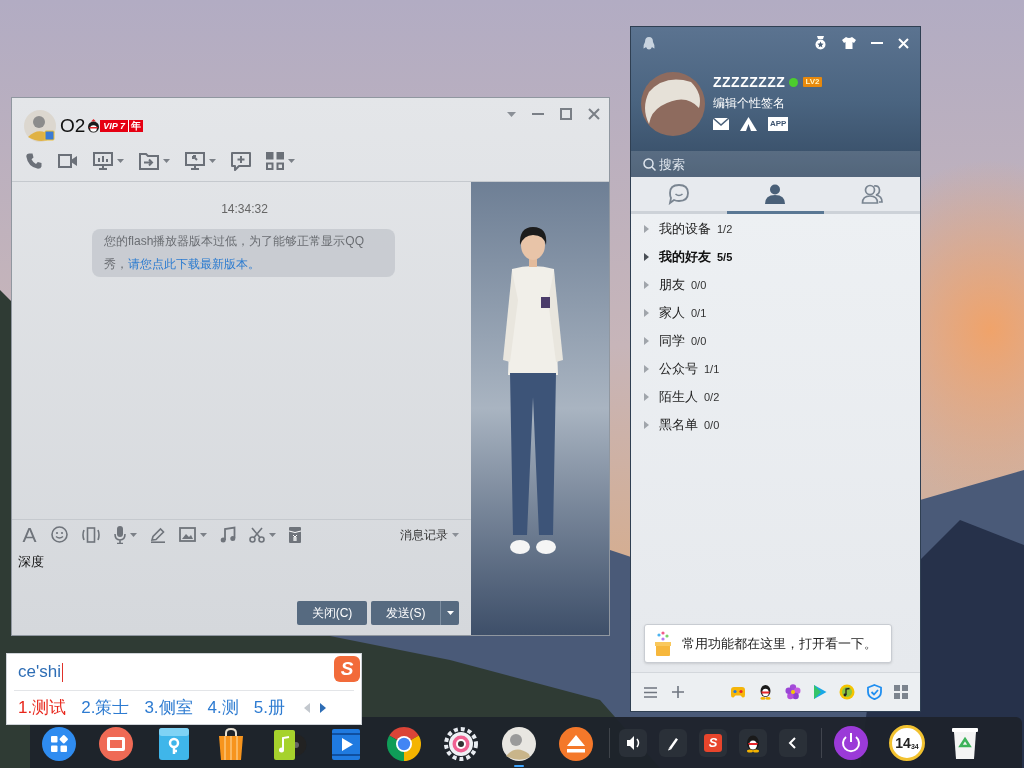 The image size is (1024, 768). Describe the element at coordinates (187, 534) in the screenshot. I see `image-icon` at that location.